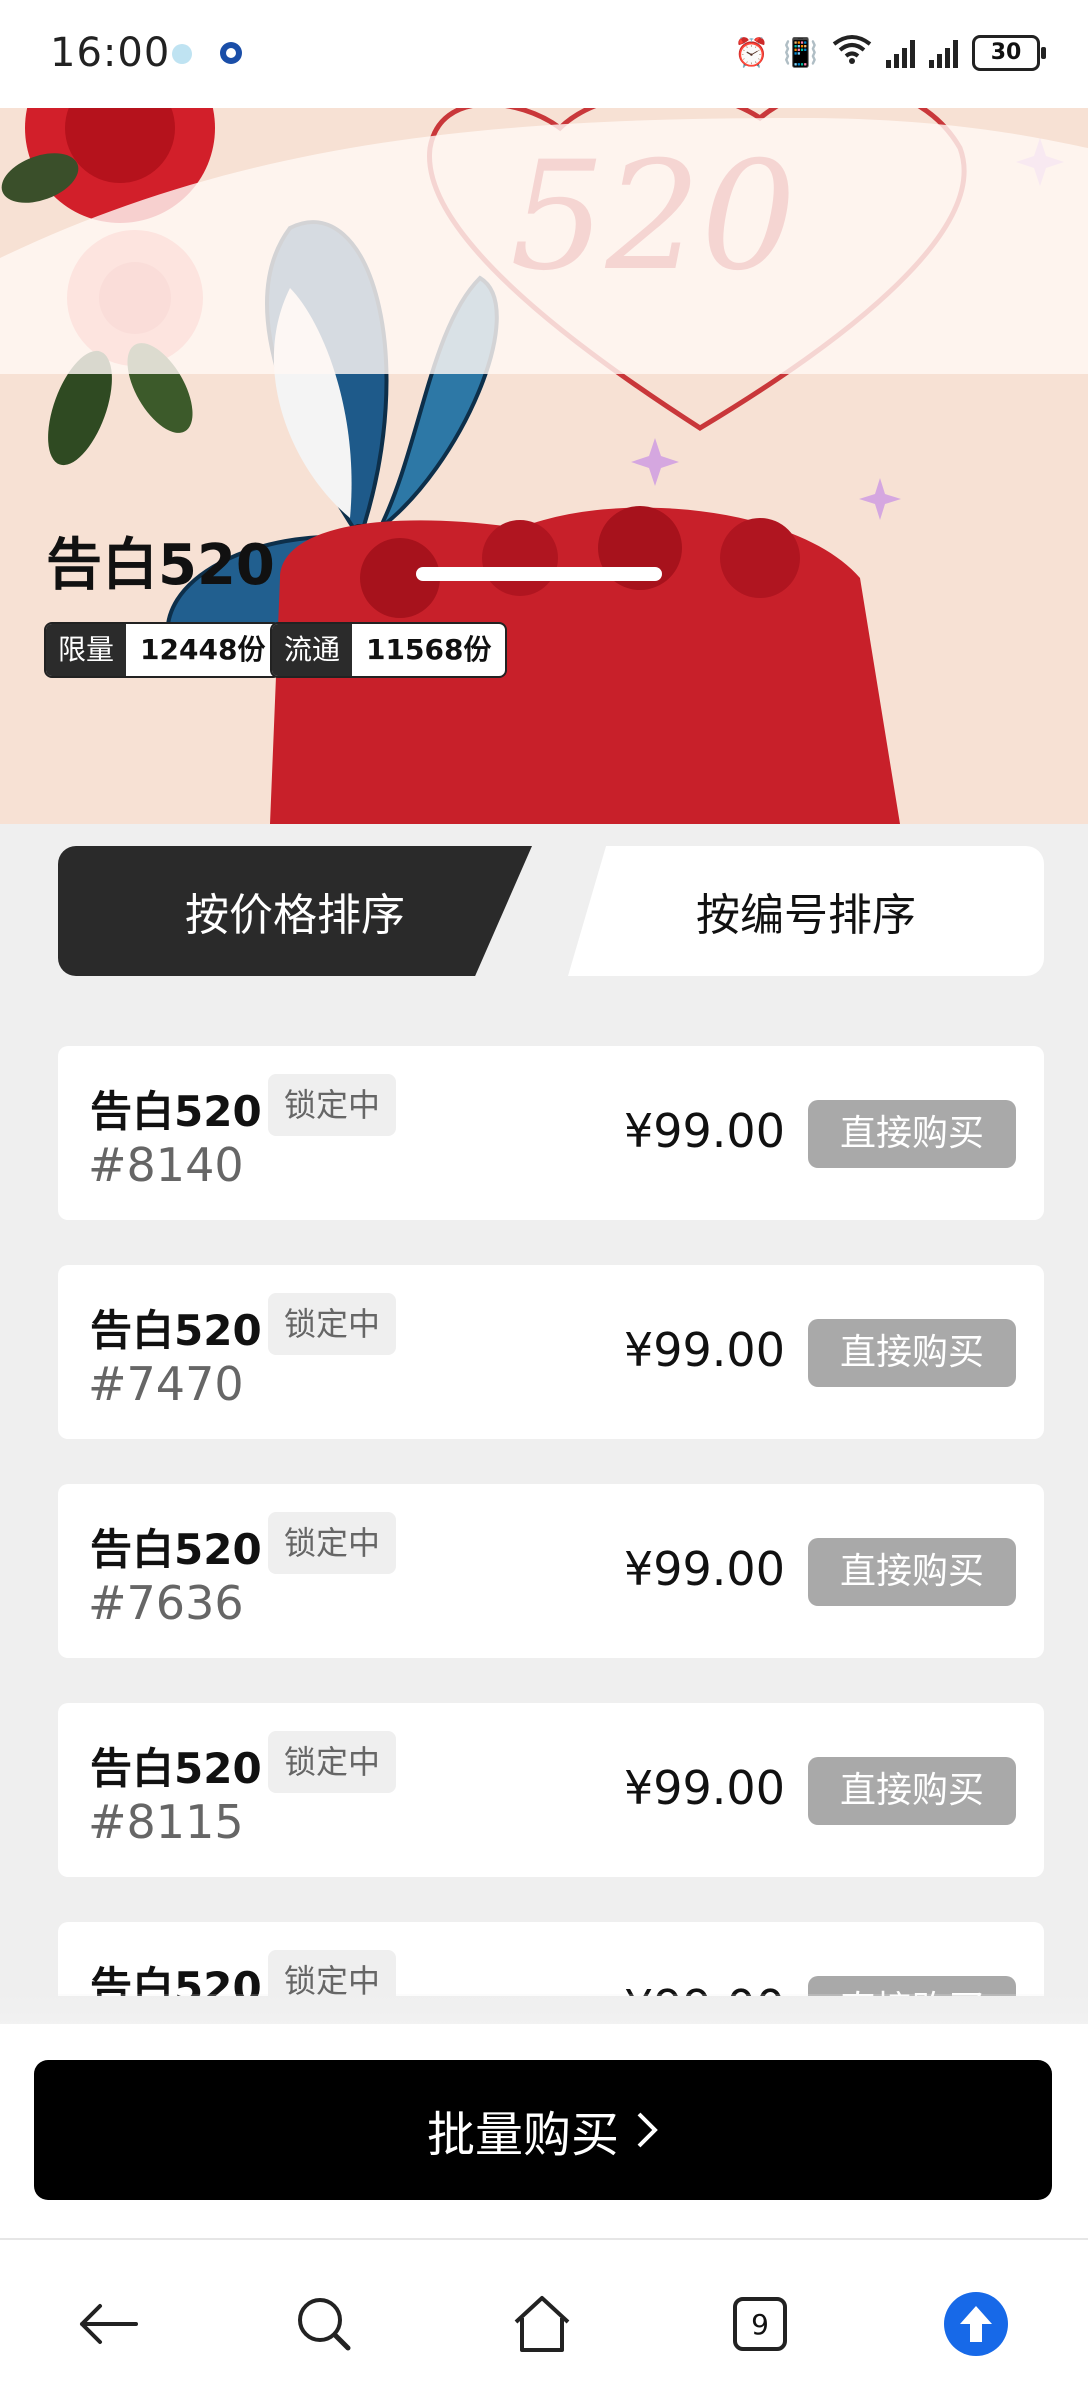  What do you see at coordinates (182, 54) in the screenshot?
I see `notification-icon` at bounding box center [182, 54].